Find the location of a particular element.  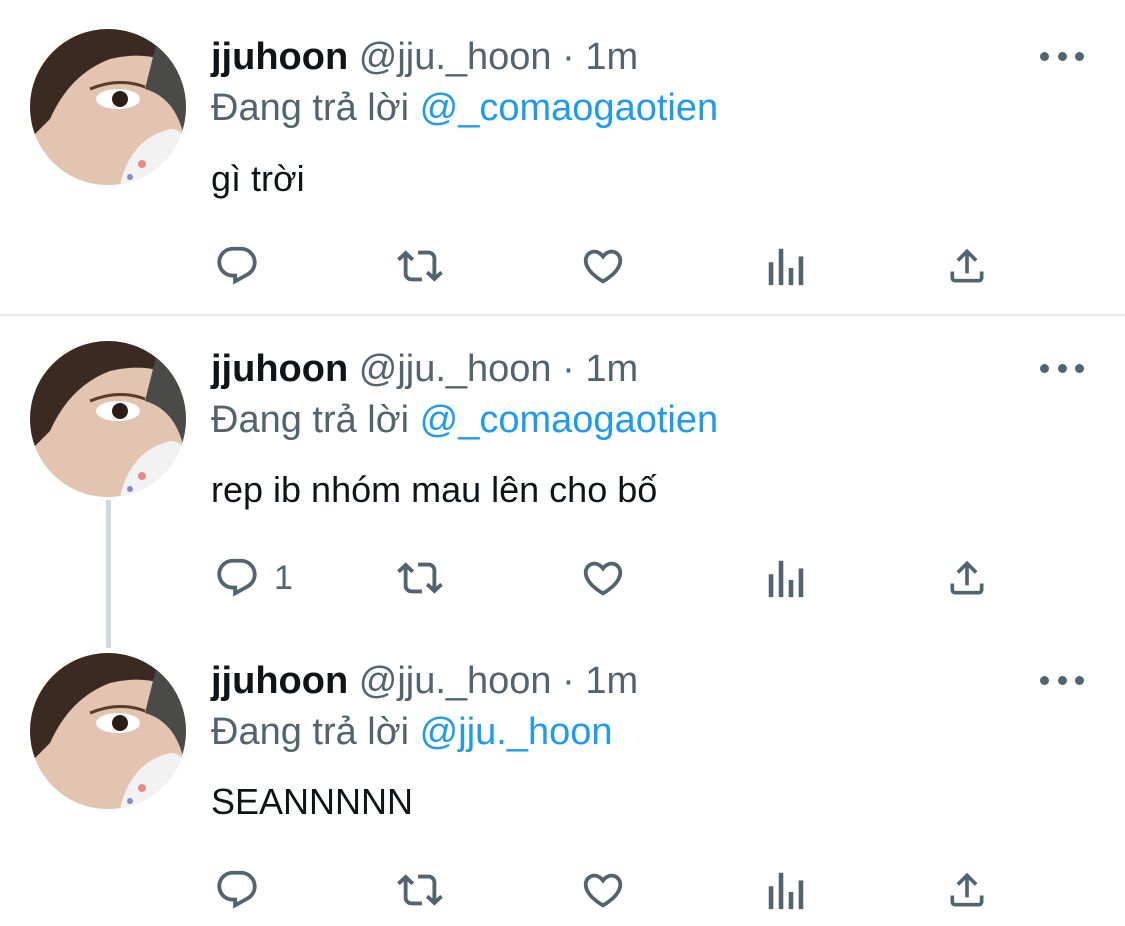

tweet-text: rep ib nhóm mau lên cho bố is located at coordinates (434, 489).